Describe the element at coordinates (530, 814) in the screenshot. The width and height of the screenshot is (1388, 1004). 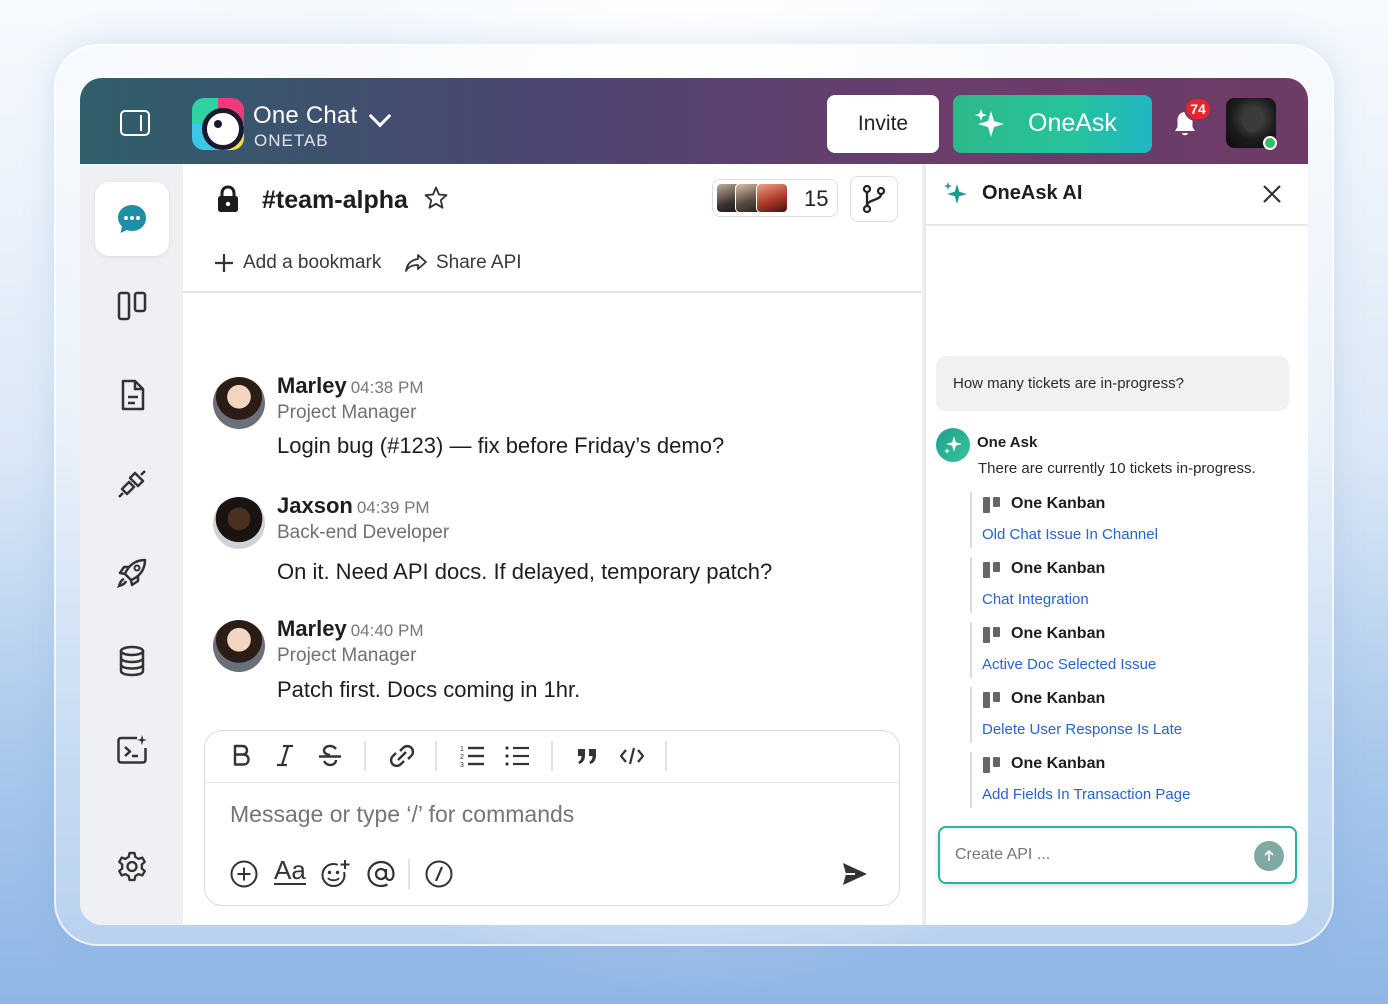
I see `message-input` at that location.